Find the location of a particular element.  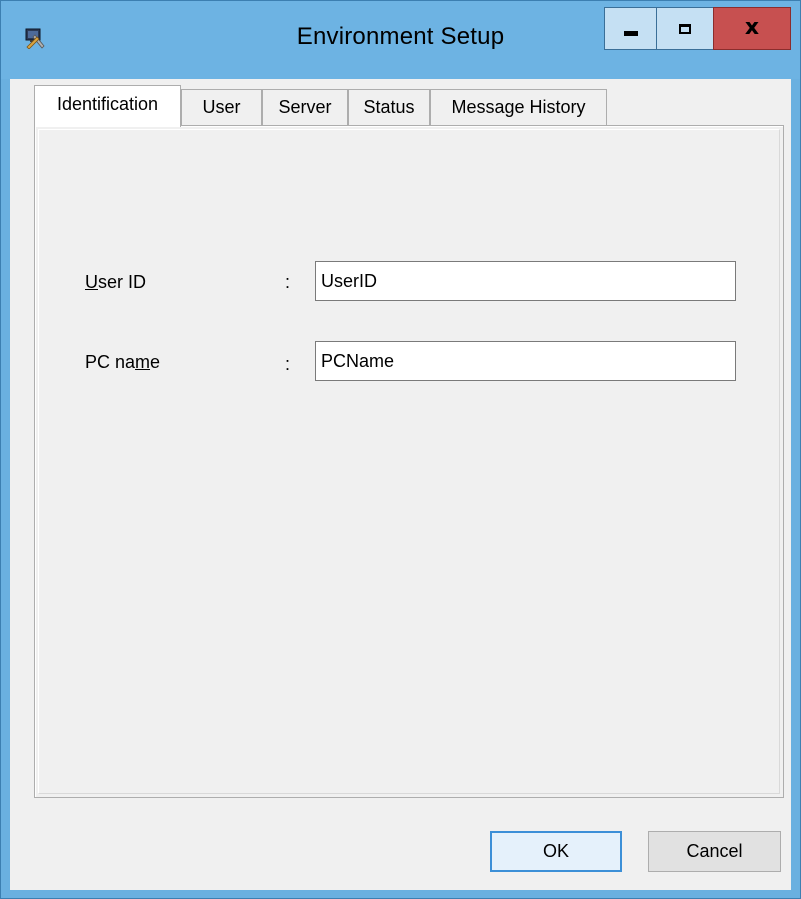

tab-server: Server is located at coordinates (305, 107).